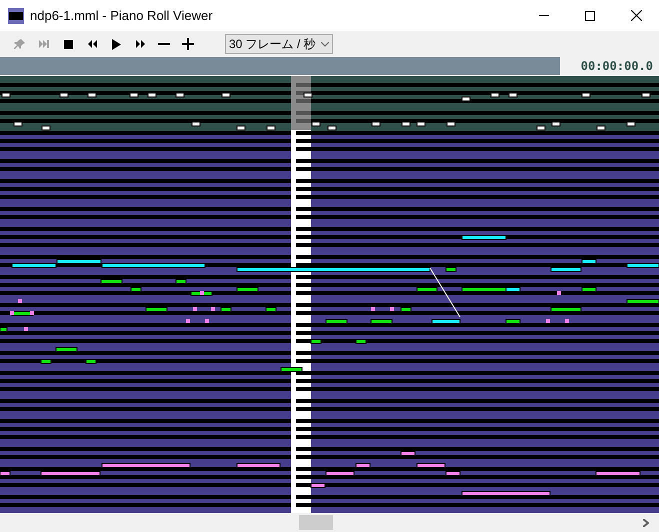 Image resolution: width=659 pixels, height=532 pixels. I want to click on minimize-icon, so click(544, 15).